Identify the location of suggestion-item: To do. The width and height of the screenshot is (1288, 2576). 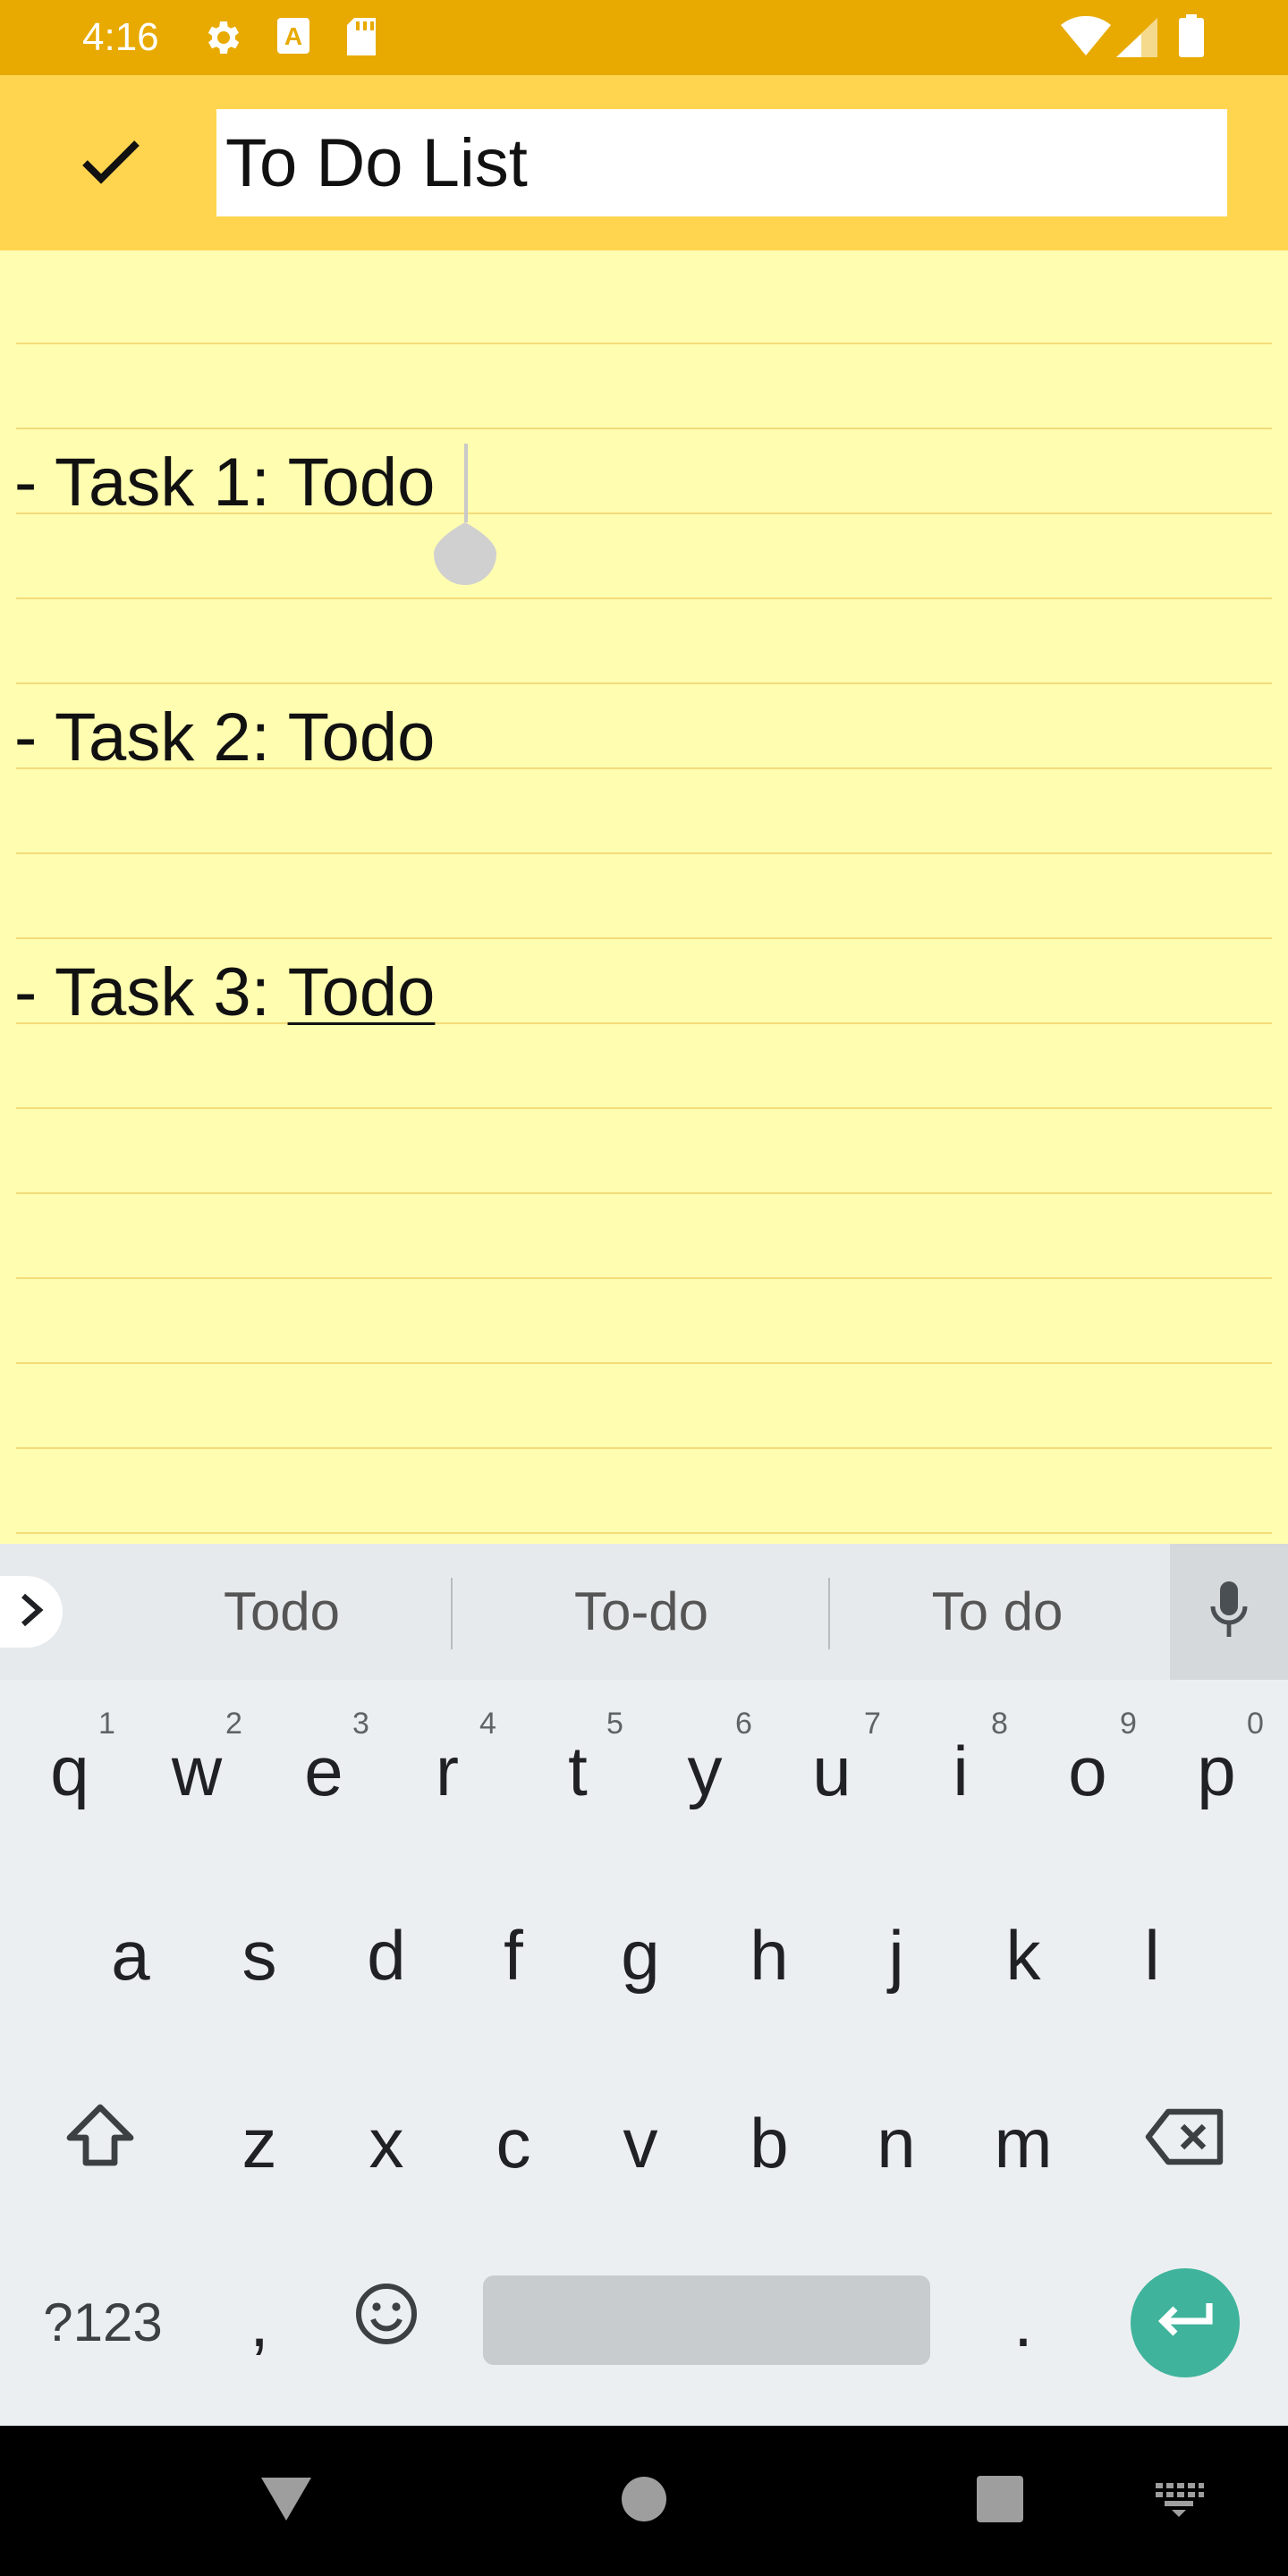
(997, 1612).